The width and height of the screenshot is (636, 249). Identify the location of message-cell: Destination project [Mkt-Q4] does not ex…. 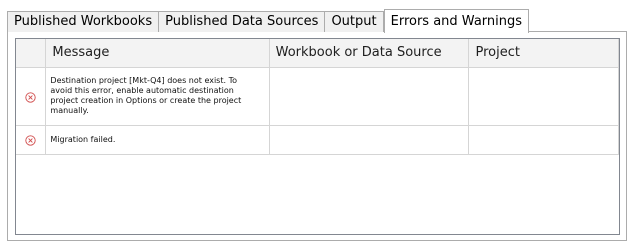
(157, 96).